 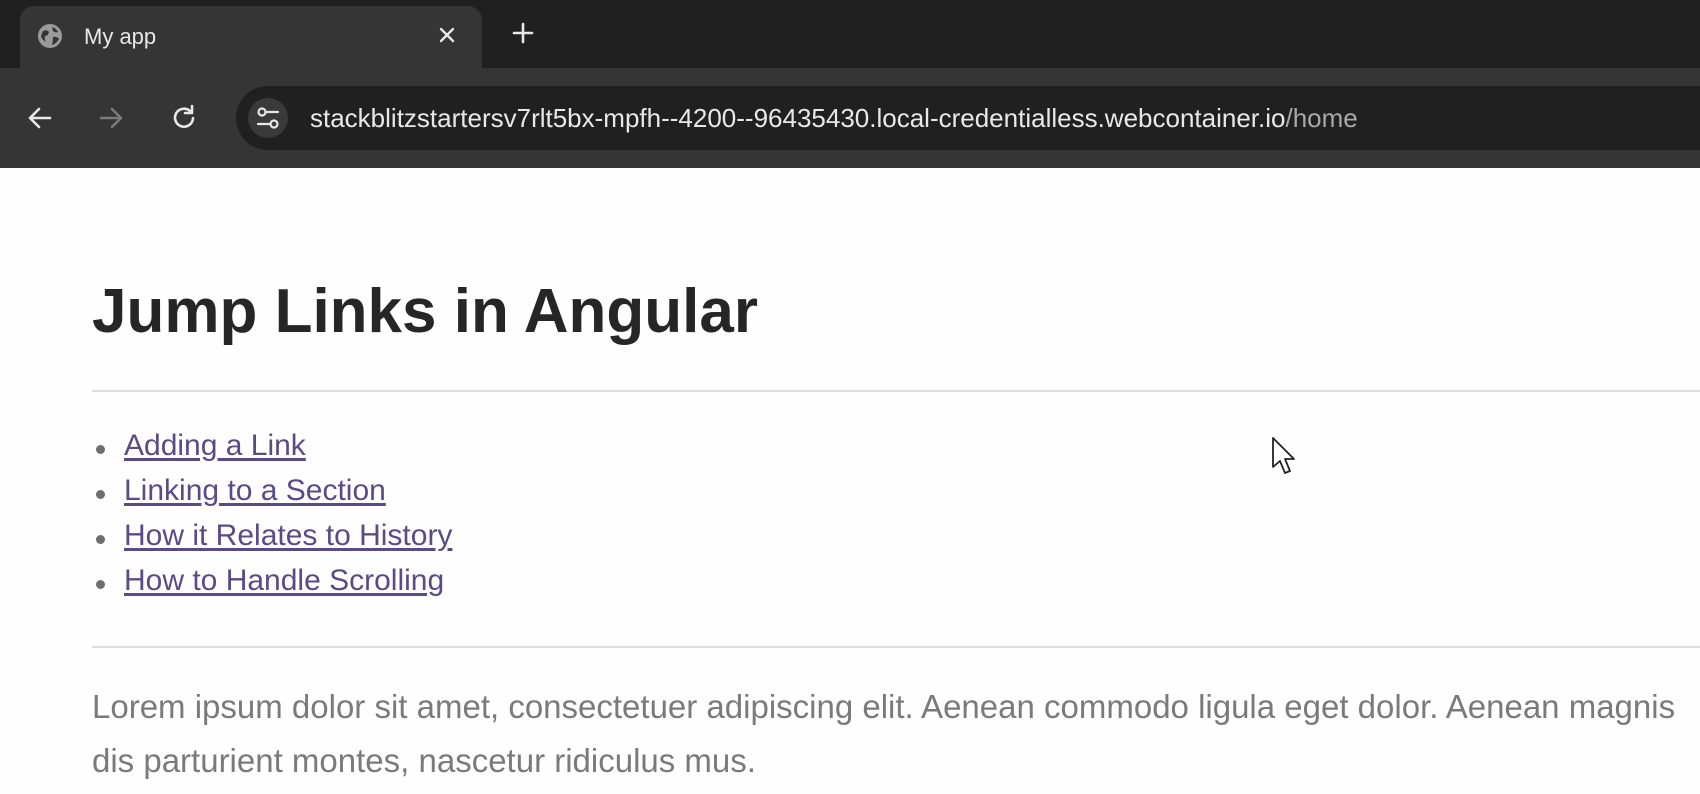 What do you see at coordinates (251, 37) in the screenshot?
I see `browser-tab: My app` at bounding box center [251, 37].